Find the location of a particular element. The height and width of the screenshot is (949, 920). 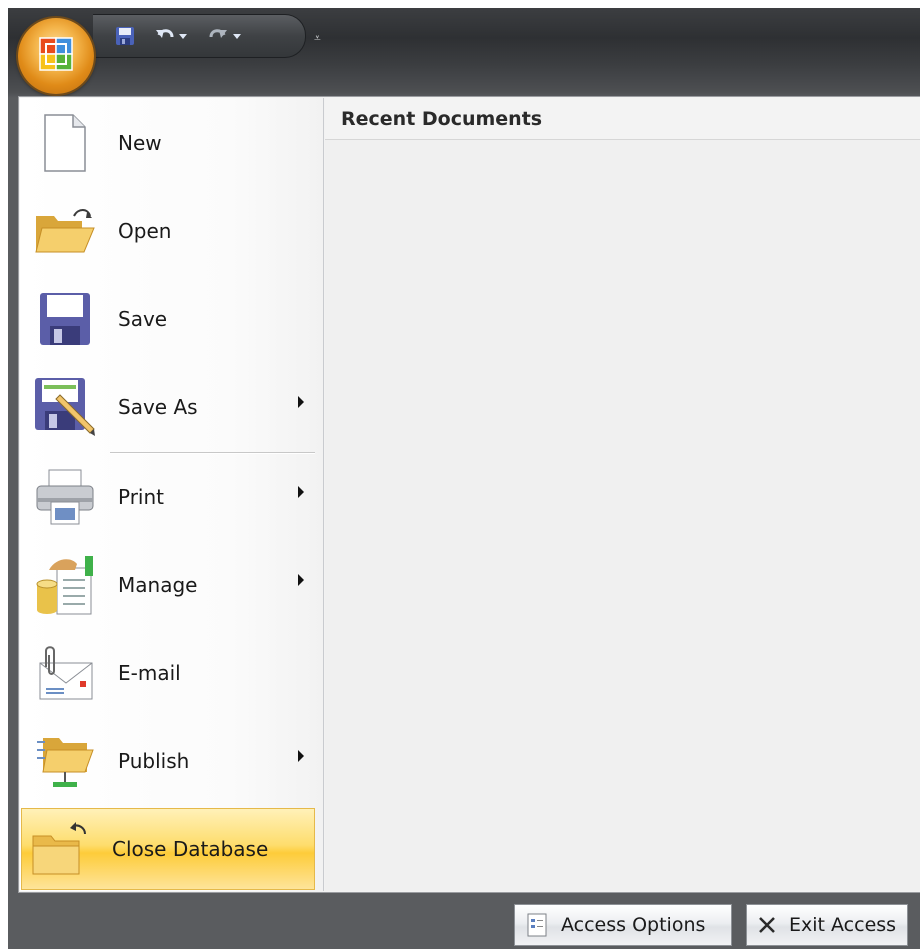

menu-item-label: Print is located at coordinates (141, 497).